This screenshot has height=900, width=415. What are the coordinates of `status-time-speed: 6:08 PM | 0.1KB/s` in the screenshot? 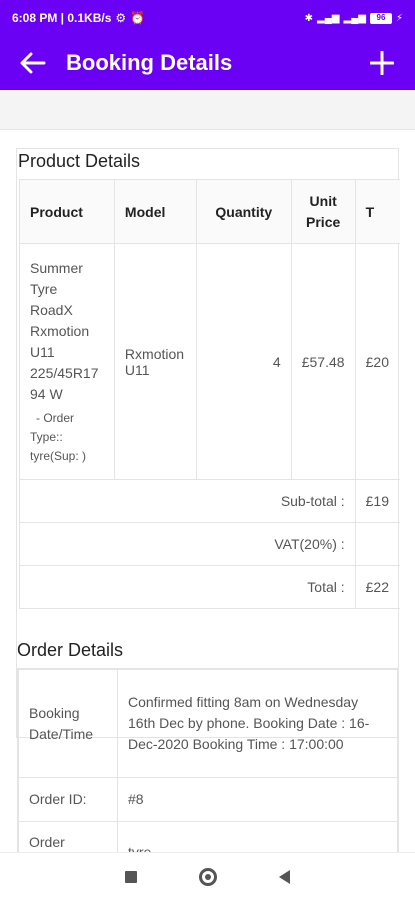 It's located at (62, 18).